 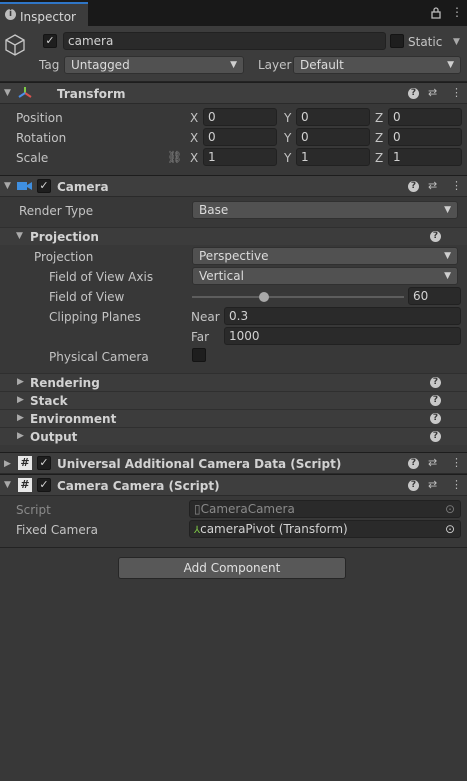 I want to click on rotation-z-field: 0, so click(x=425, y=137).